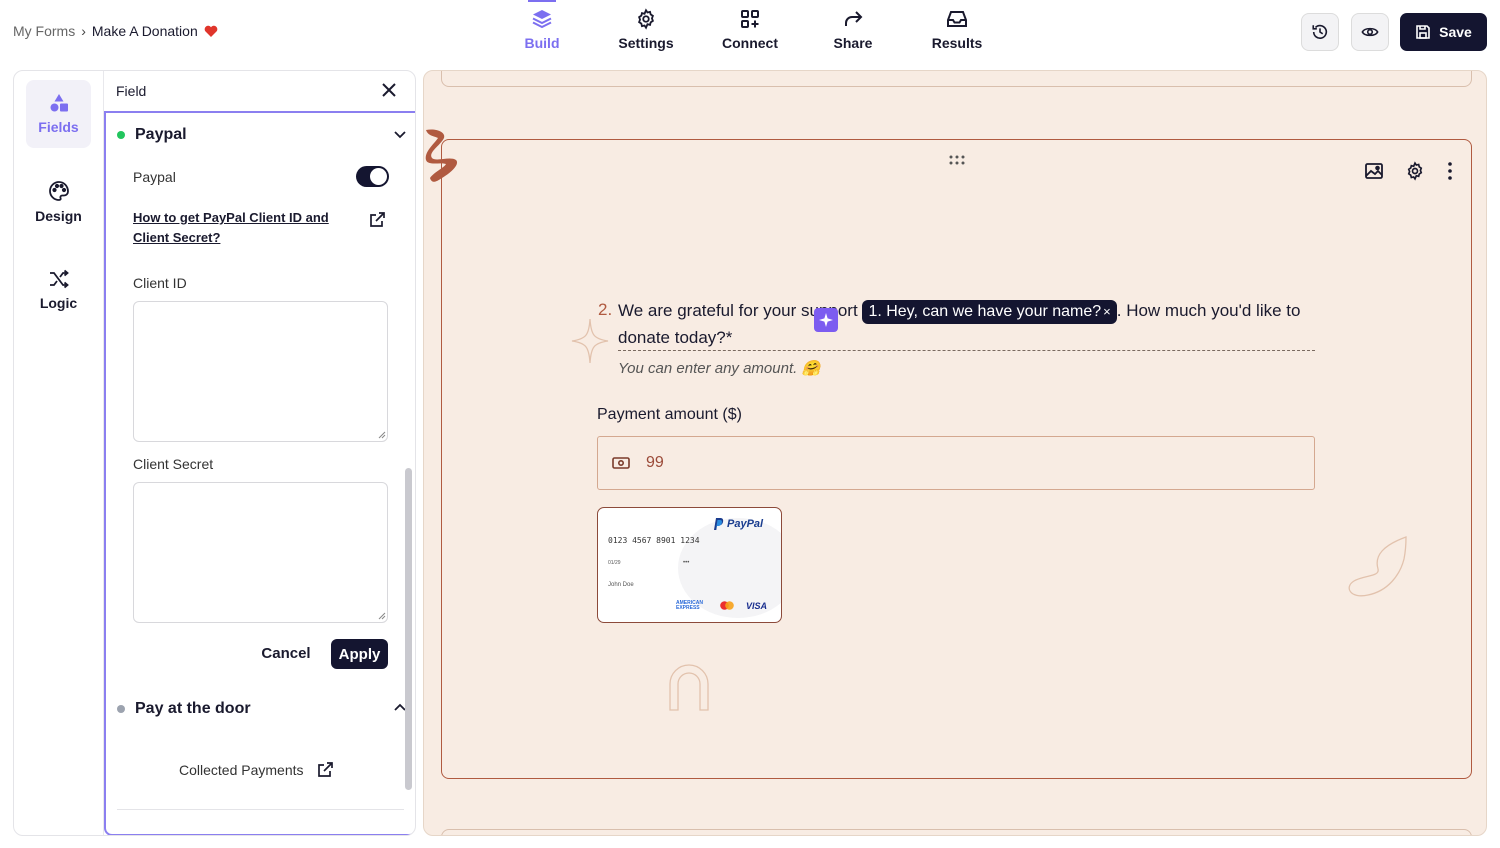 Image resolution: width=1500 pixels, height=848 pixels. What do you see at coordinates (58, 216) in the screenshot?
I see `rail-label: Design` at bounding box center [58, 216].